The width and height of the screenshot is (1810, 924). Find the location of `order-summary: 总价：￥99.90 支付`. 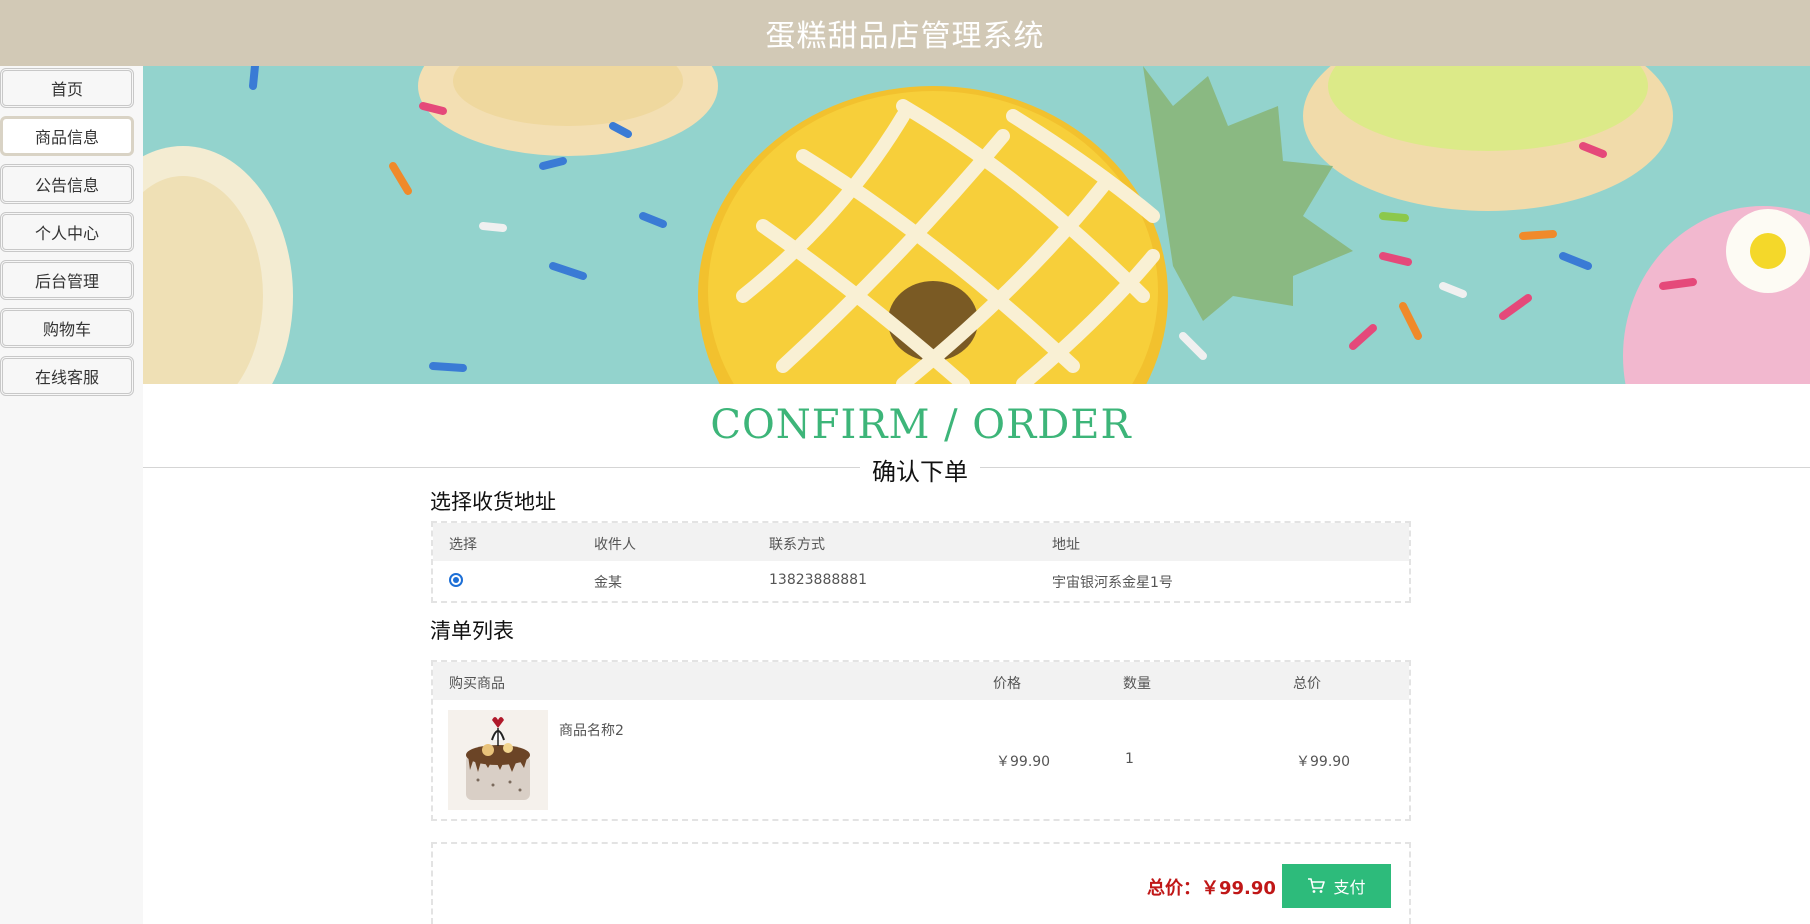

order-summary: 总价：￥99.90 支付 is located at coordinates (921, 883).